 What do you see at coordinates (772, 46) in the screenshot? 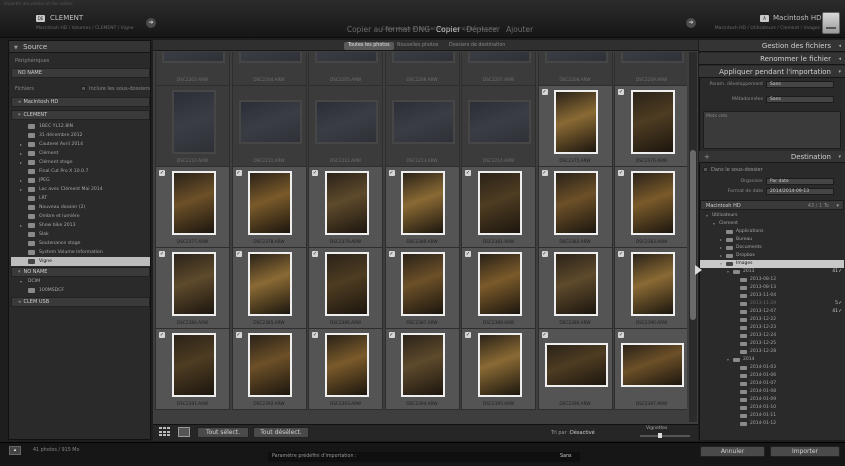
I see `file-handling-header: Gestion des fichiers ◂` at bounding box center [772, 46].